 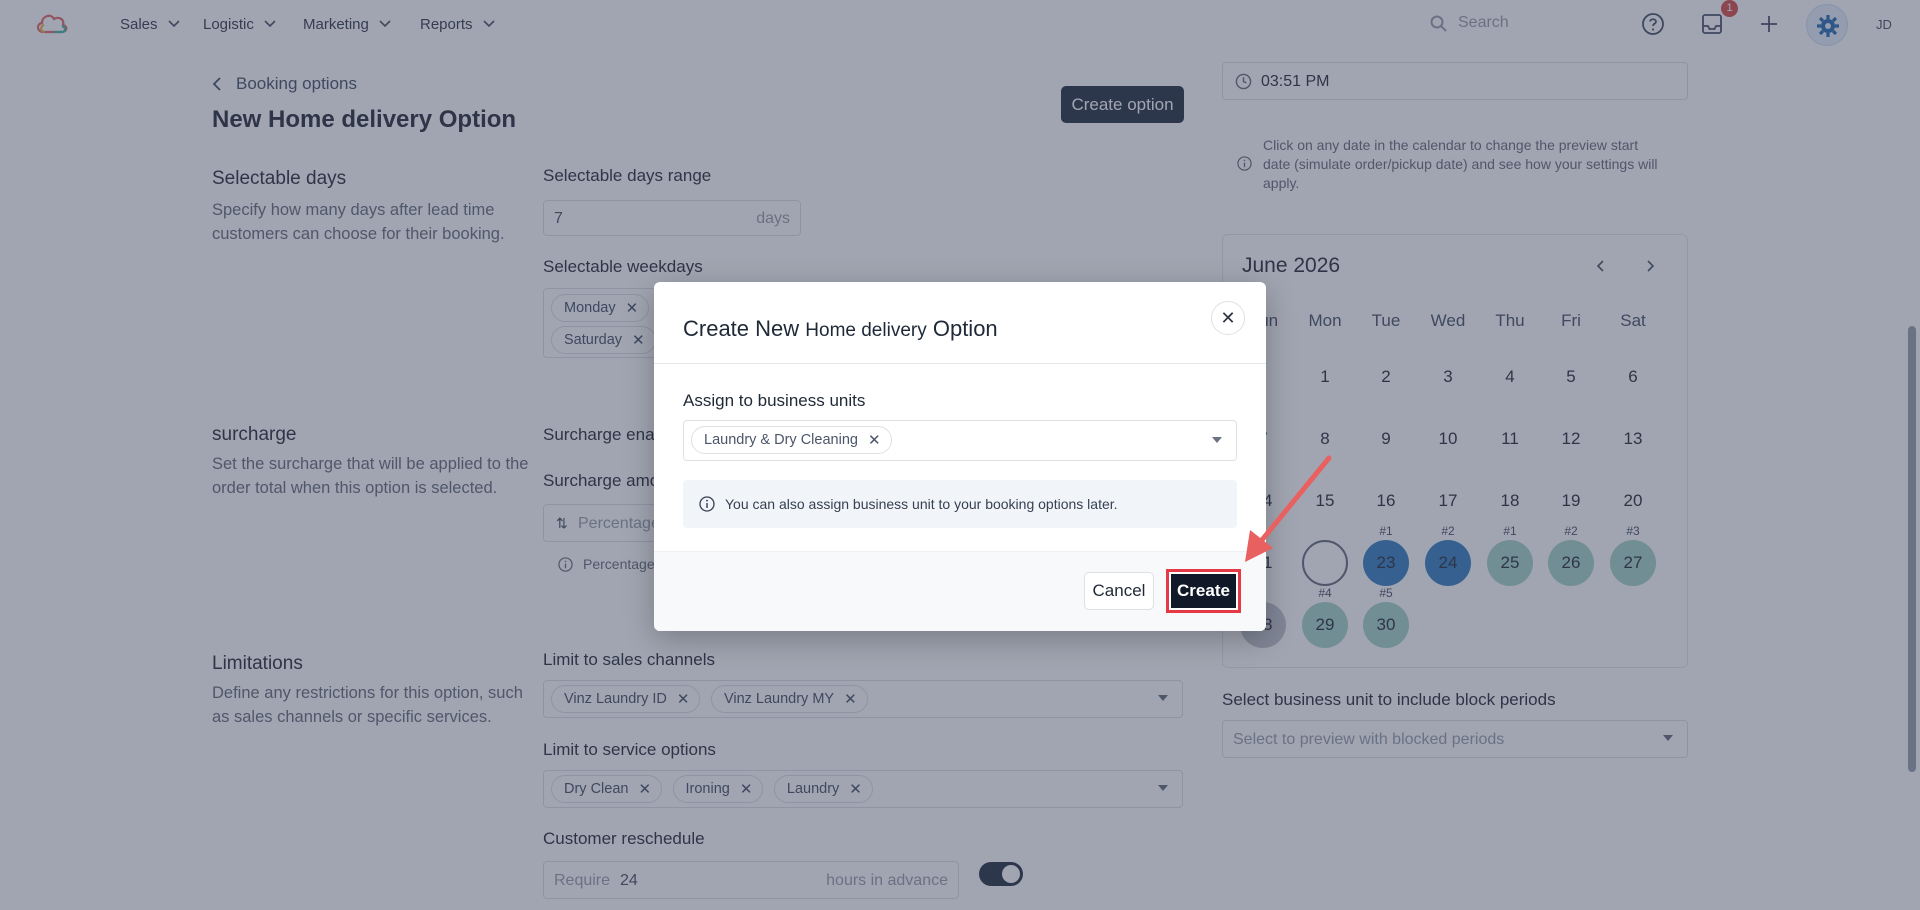 I want to click on create-button-highlight: Create, so click(x=1203, y=591).